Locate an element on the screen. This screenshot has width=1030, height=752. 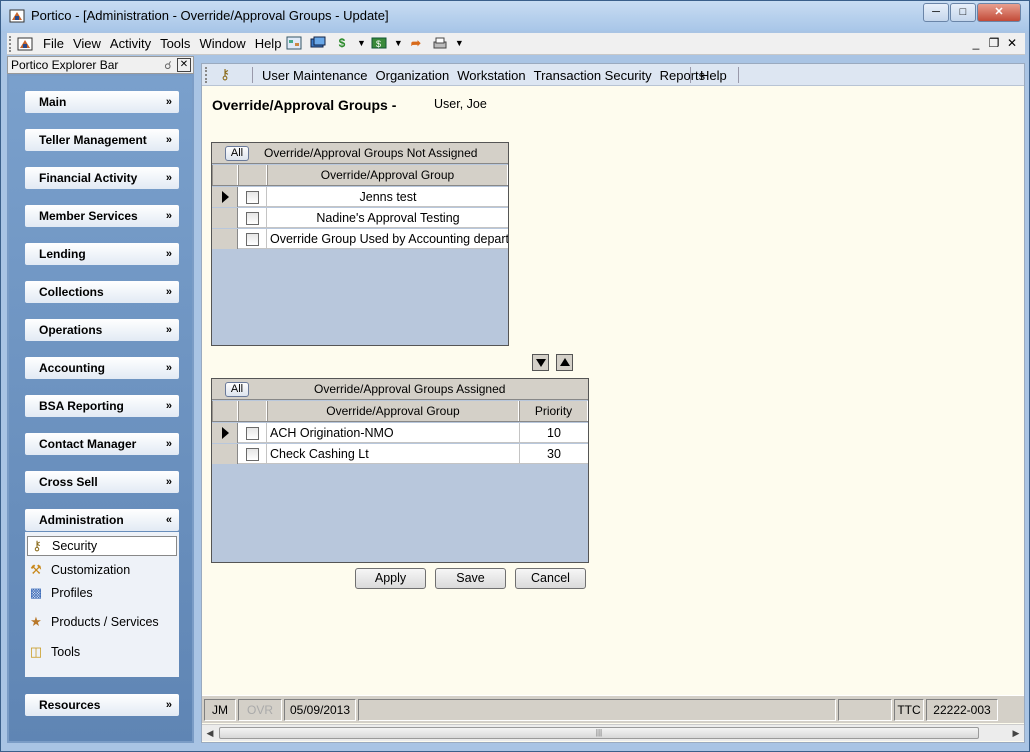
save-button: Save is located at coordinates (470, 578).